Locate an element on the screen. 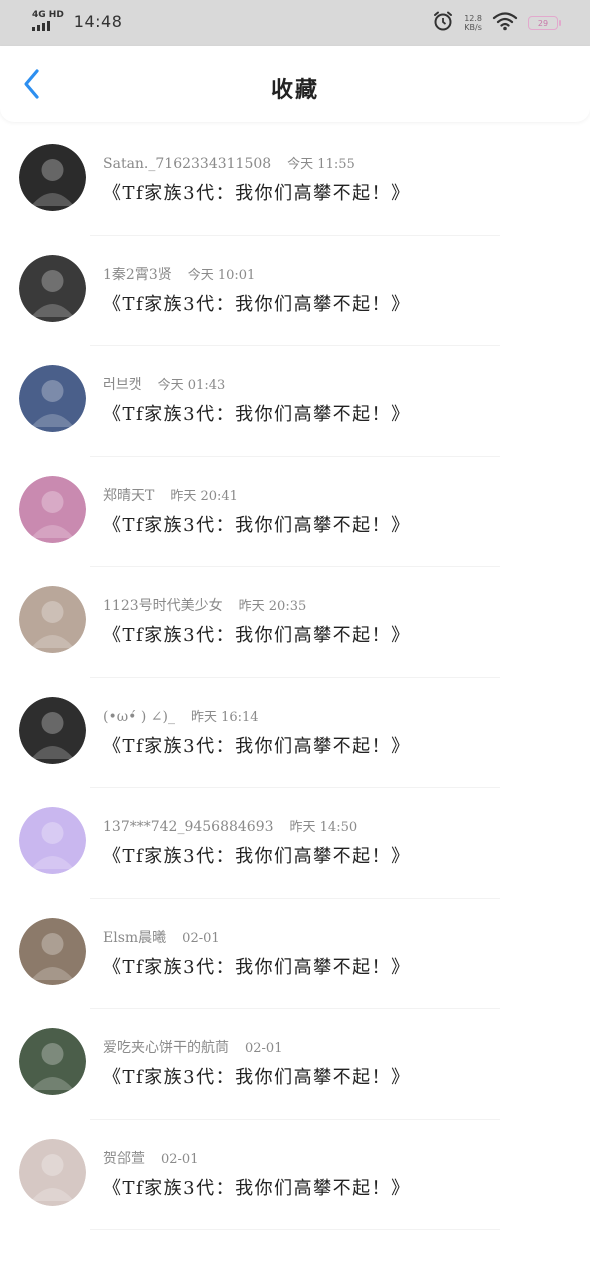  item-meta: Elsm晨曦 02-01 is located at coordinates (161, 937).